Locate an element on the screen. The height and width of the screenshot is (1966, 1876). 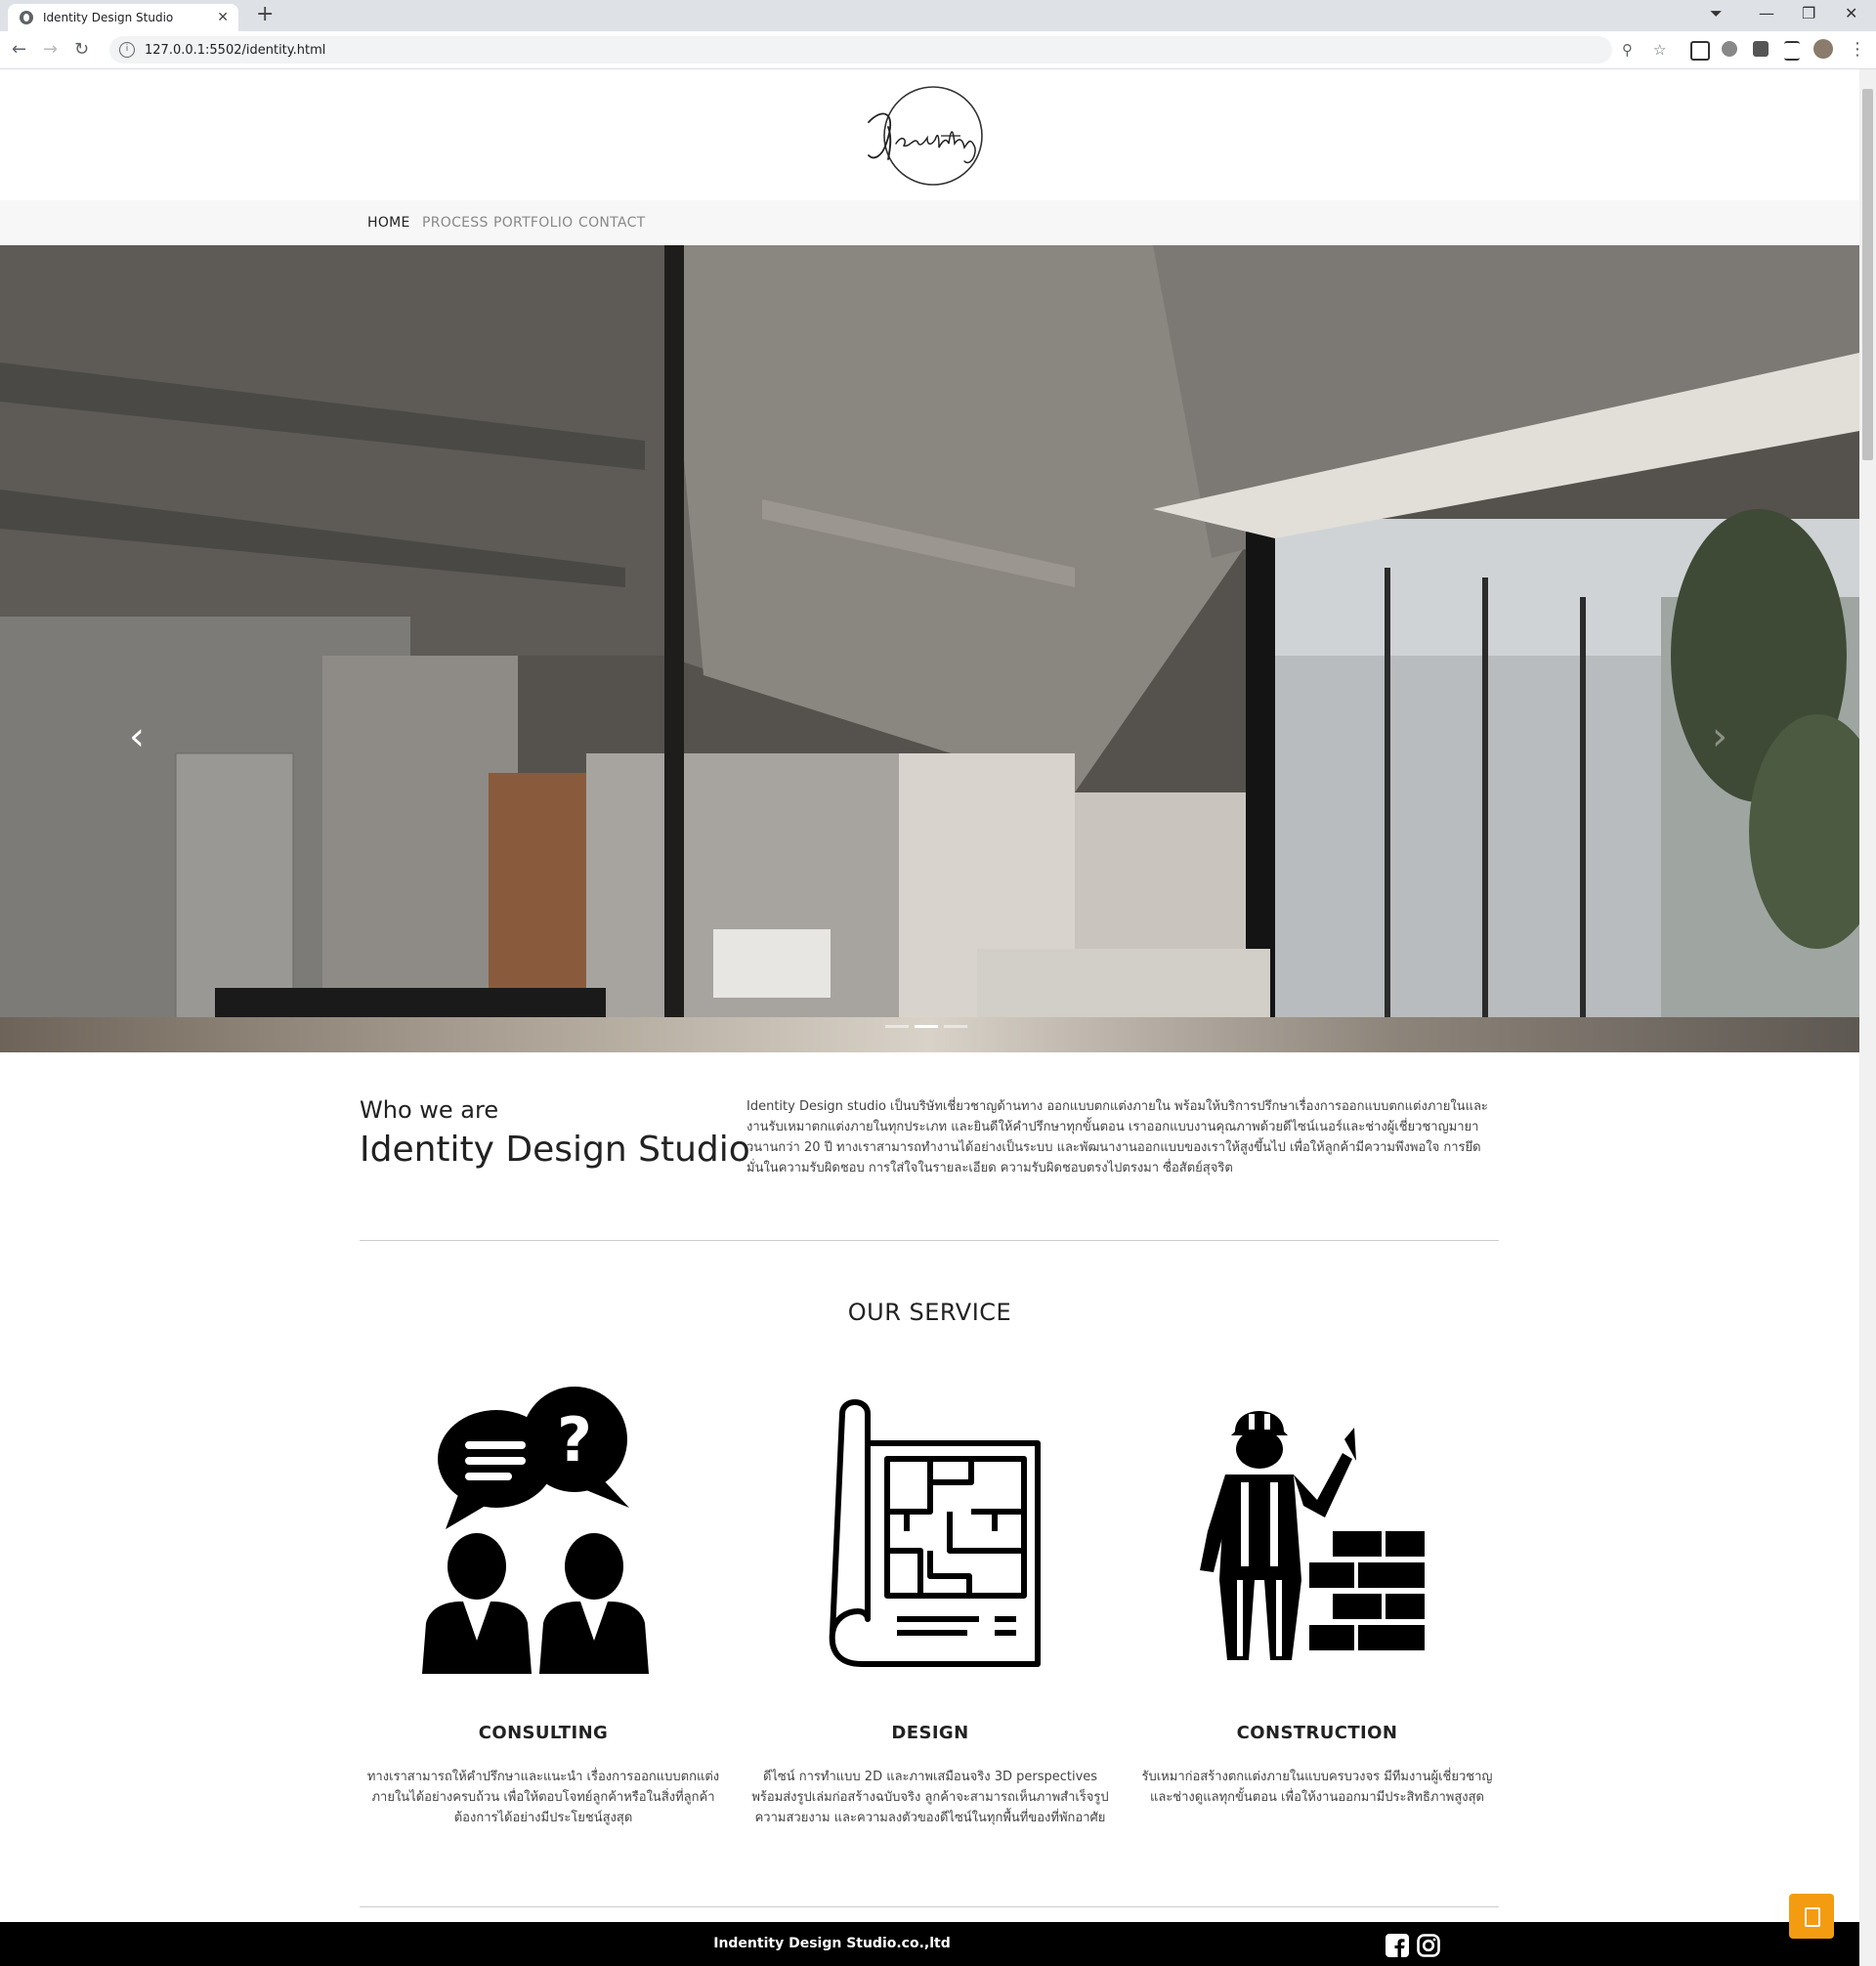
service-design-title: DESIGN is located at coordinates (930, 1733).